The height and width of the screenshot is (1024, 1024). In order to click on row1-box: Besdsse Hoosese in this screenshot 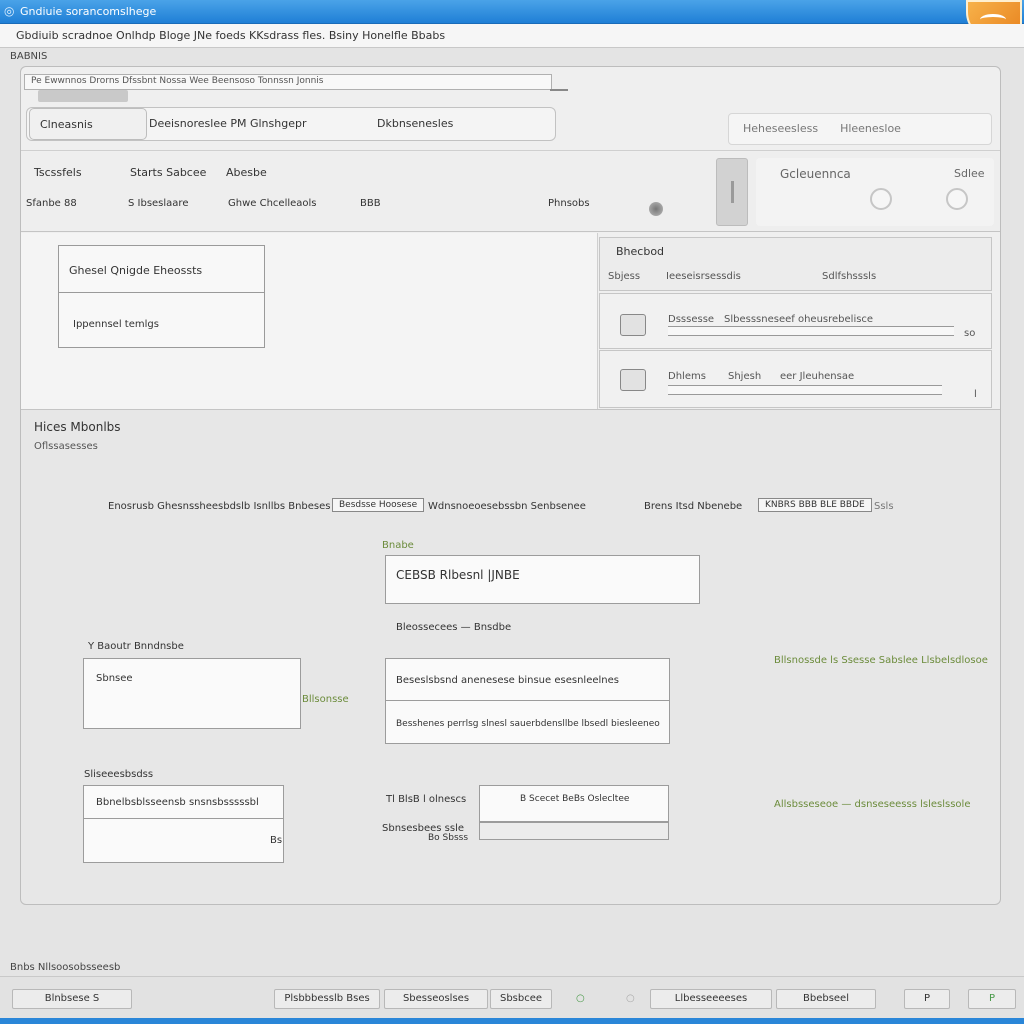, I will do `click(378, 505)`.